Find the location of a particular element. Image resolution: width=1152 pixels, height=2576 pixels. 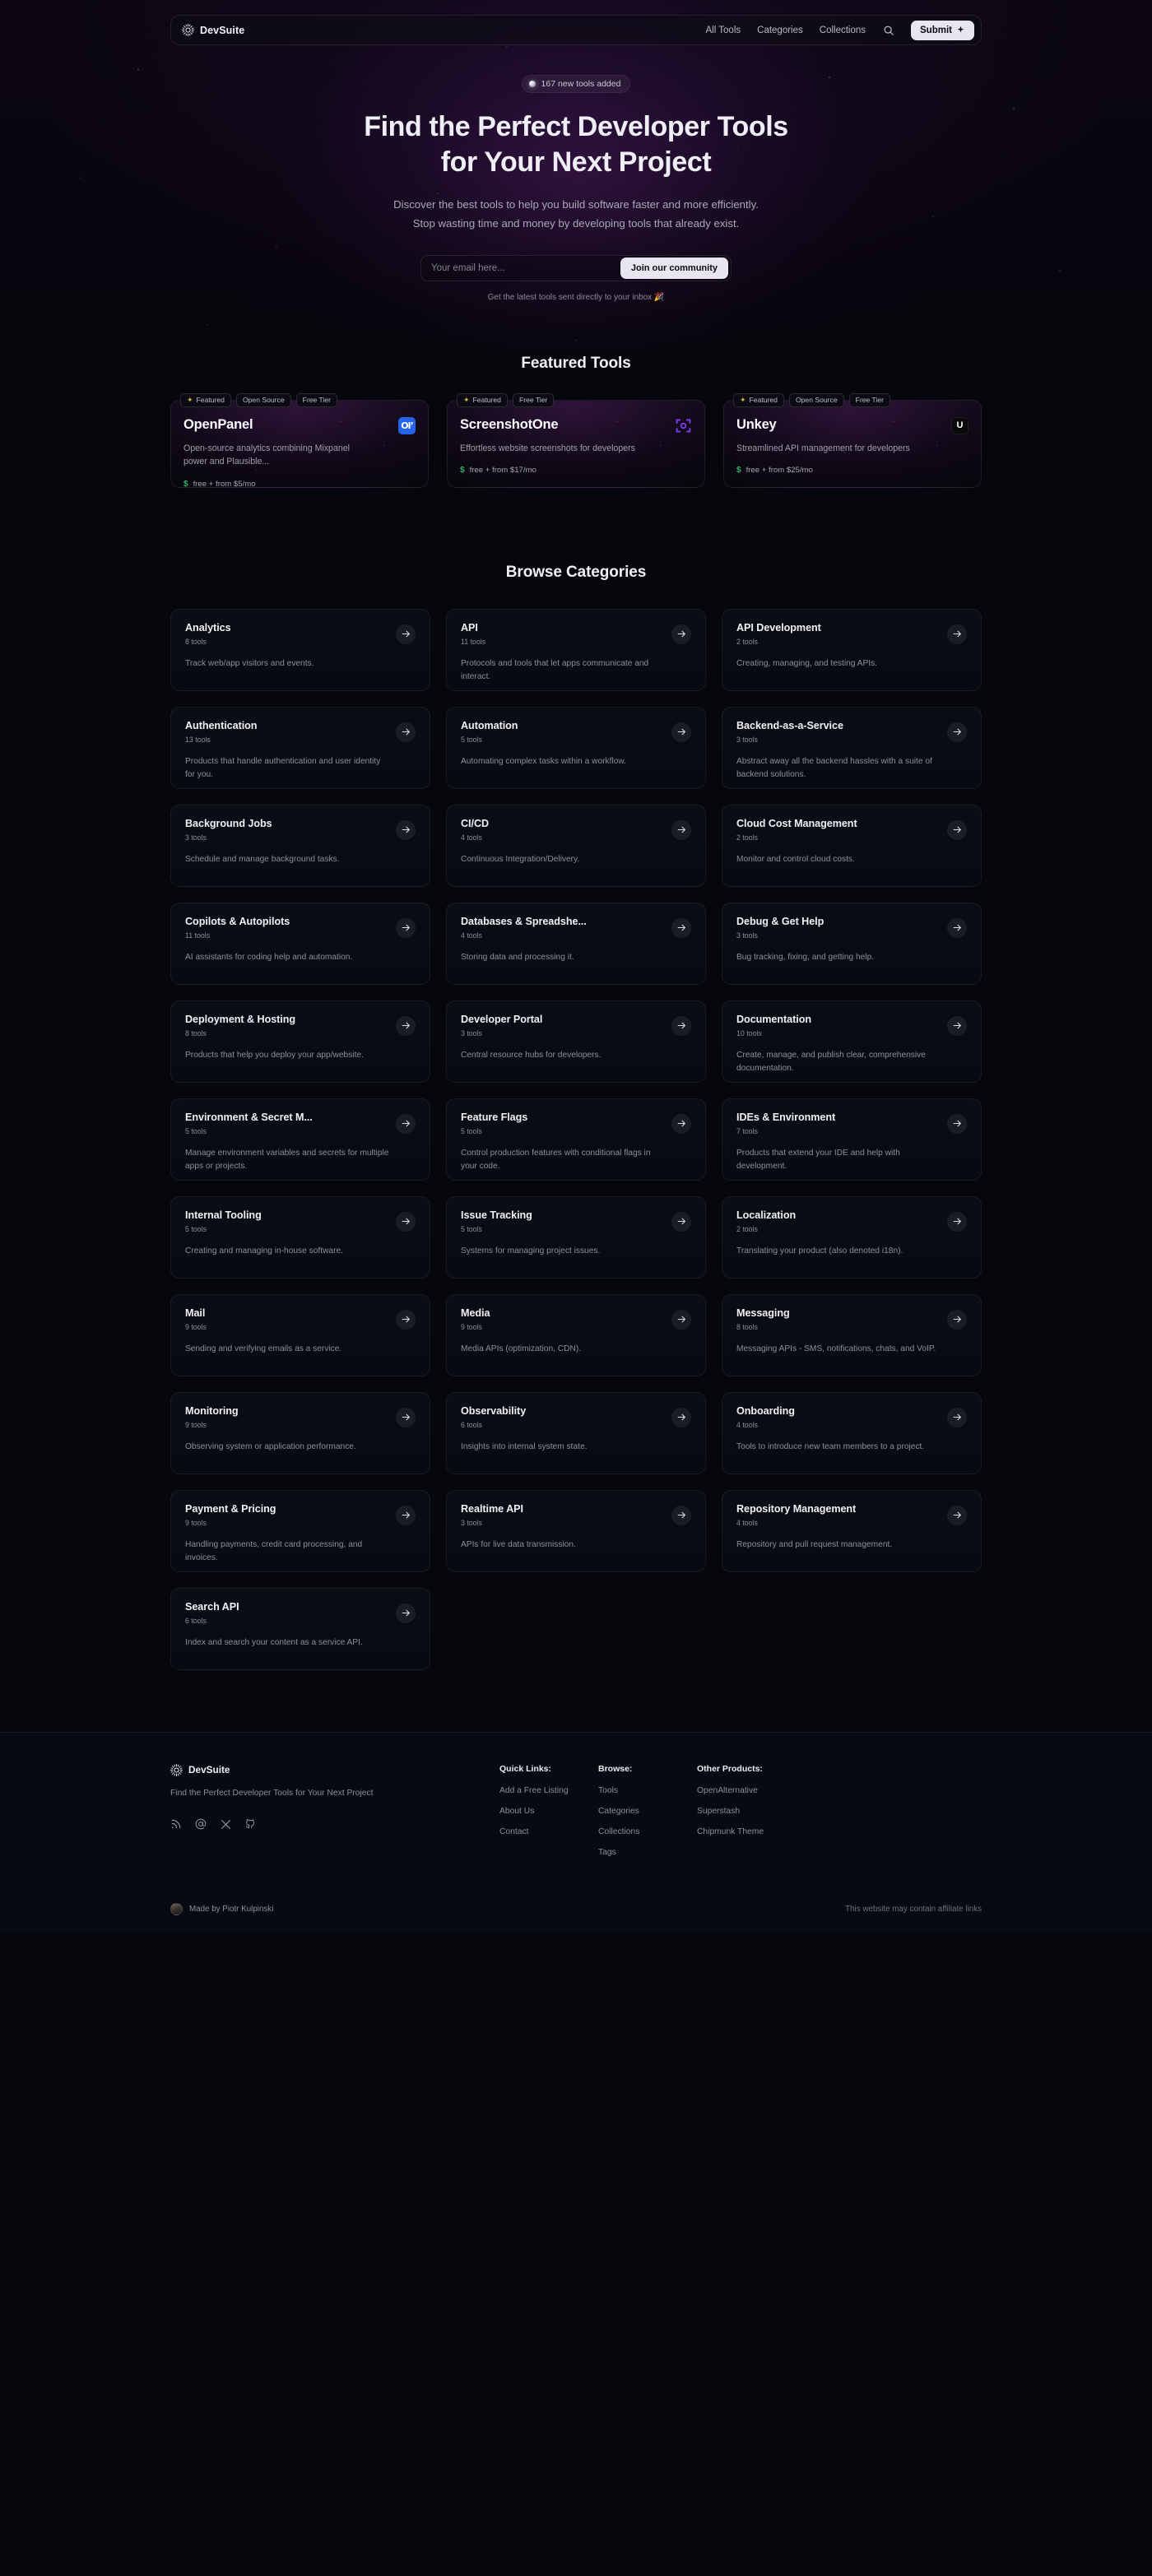

github-icon is located at coordinates (250, 1824).